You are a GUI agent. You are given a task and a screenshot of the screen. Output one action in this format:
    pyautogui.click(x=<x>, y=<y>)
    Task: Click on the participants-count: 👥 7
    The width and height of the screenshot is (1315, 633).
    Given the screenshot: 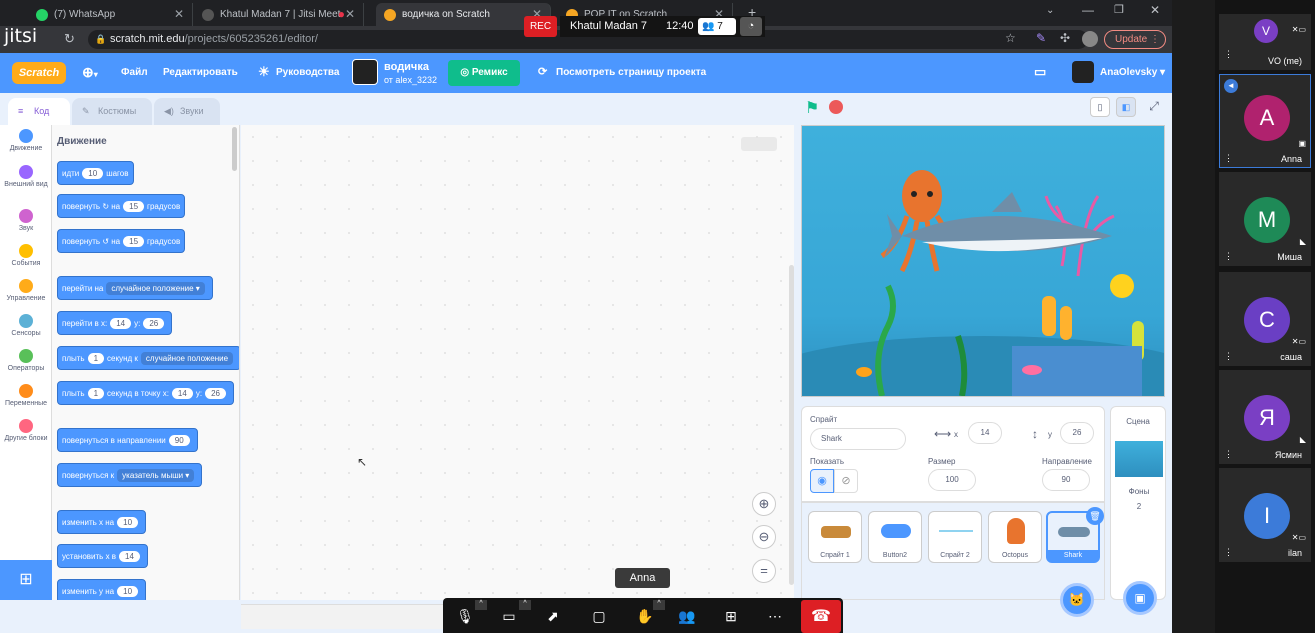 What is the action you would take?
    pyautogui.click(x=717, y=26)
    